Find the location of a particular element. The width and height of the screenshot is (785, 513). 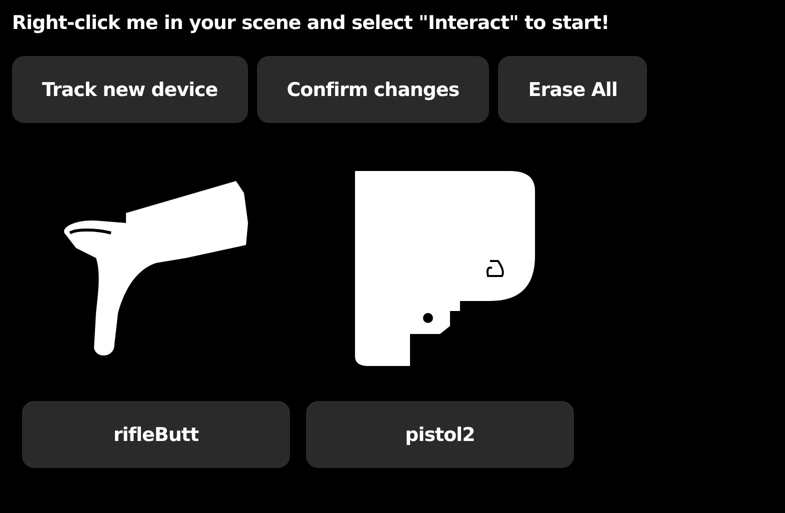

action-button: Confirm changes is located at coordinates (373, 89).